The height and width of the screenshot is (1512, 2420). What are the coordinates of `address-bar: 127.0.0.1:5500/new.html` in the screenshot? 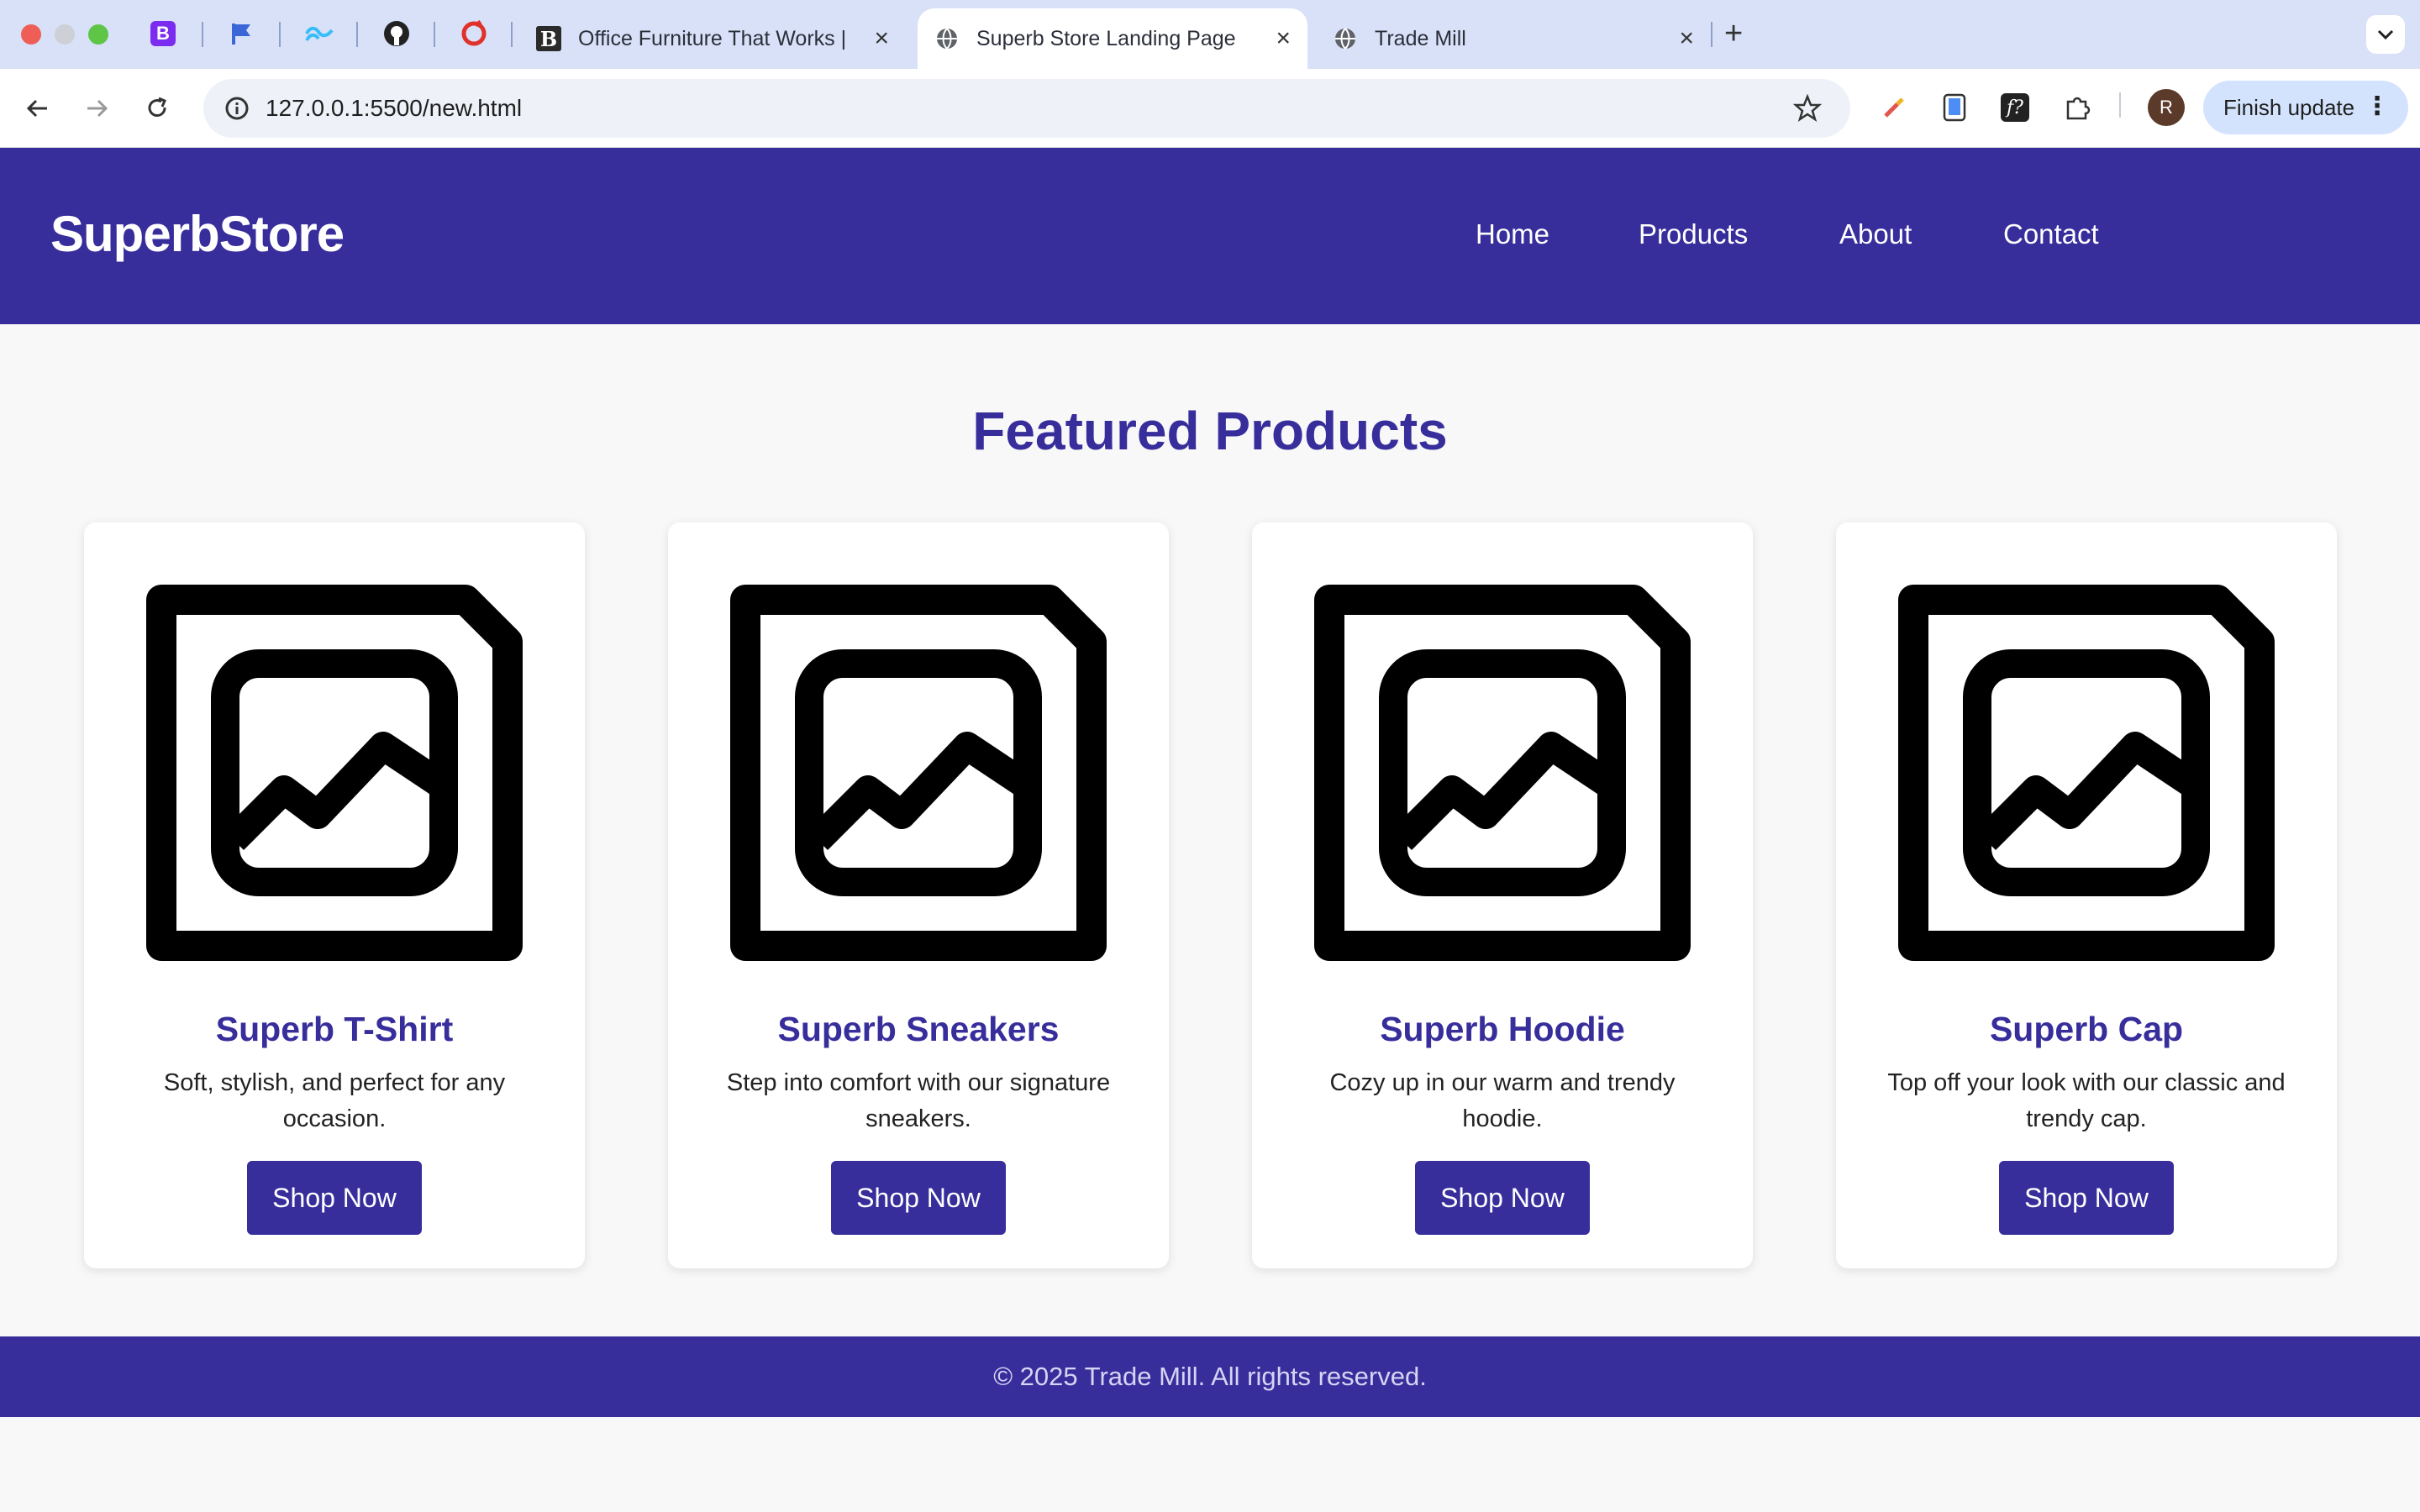 It's located at (1026, 108).